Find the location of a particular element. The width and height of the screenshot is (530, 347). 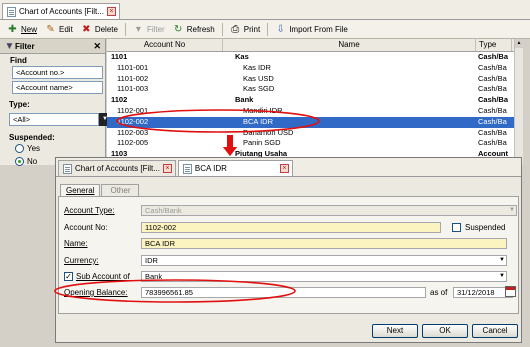

subtab-general: General is located at coordinates (80, 190).